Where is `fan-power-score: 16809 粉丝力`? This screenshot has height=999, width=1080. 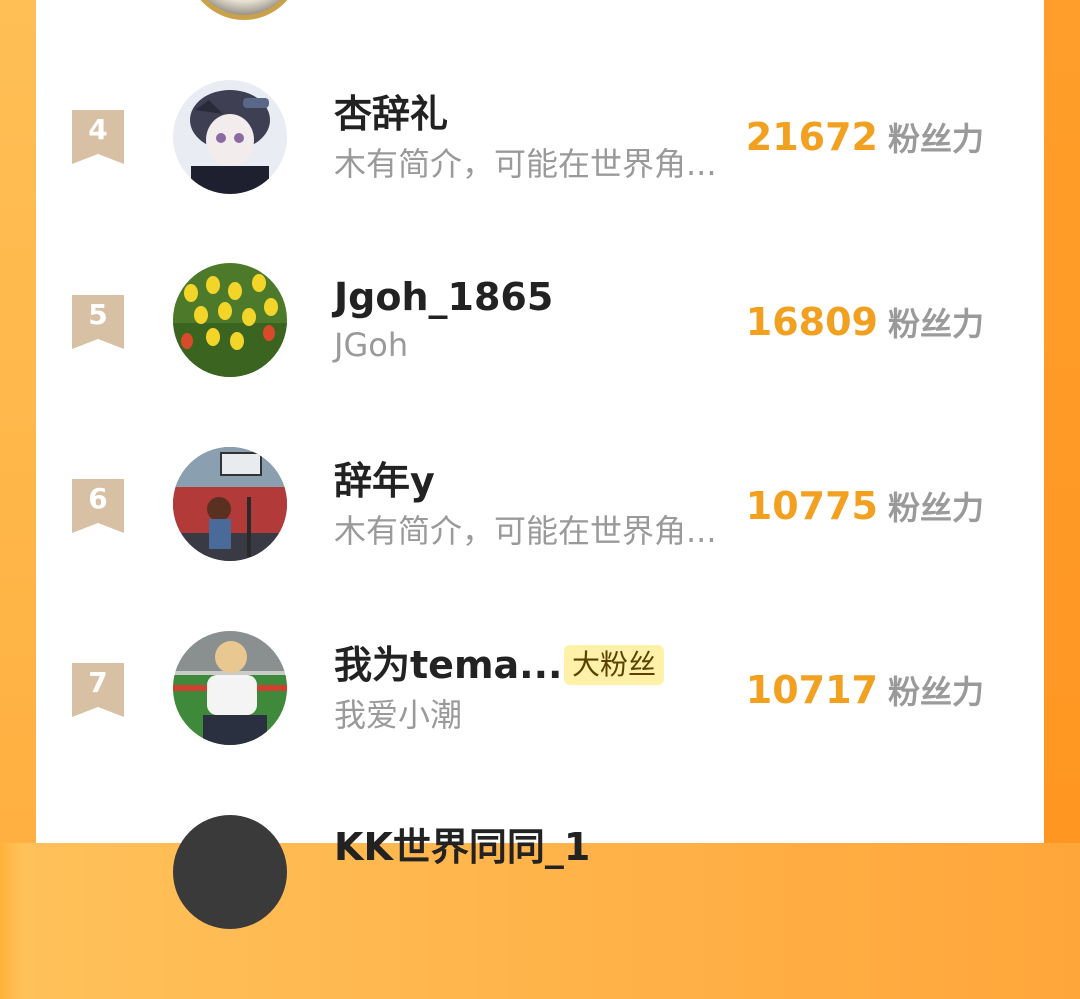 fan-power-score: 16809 粉丝力 is located at coordinates (865, 322).